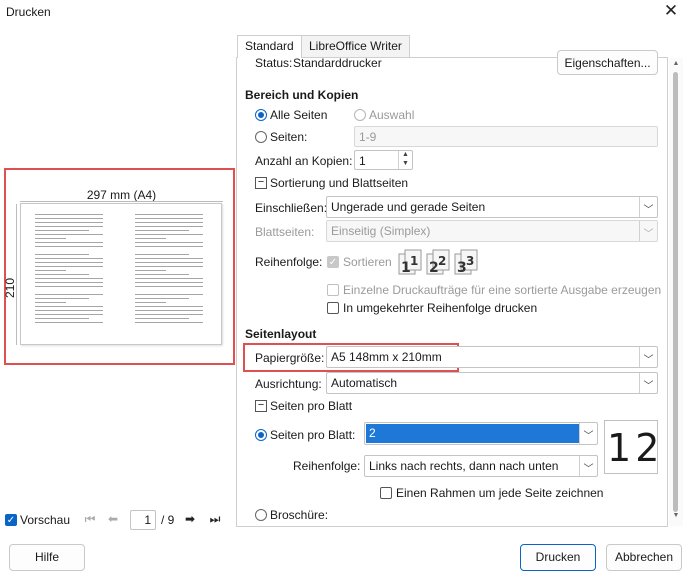  I want to click on copies-value: 1, so click(362, 161).